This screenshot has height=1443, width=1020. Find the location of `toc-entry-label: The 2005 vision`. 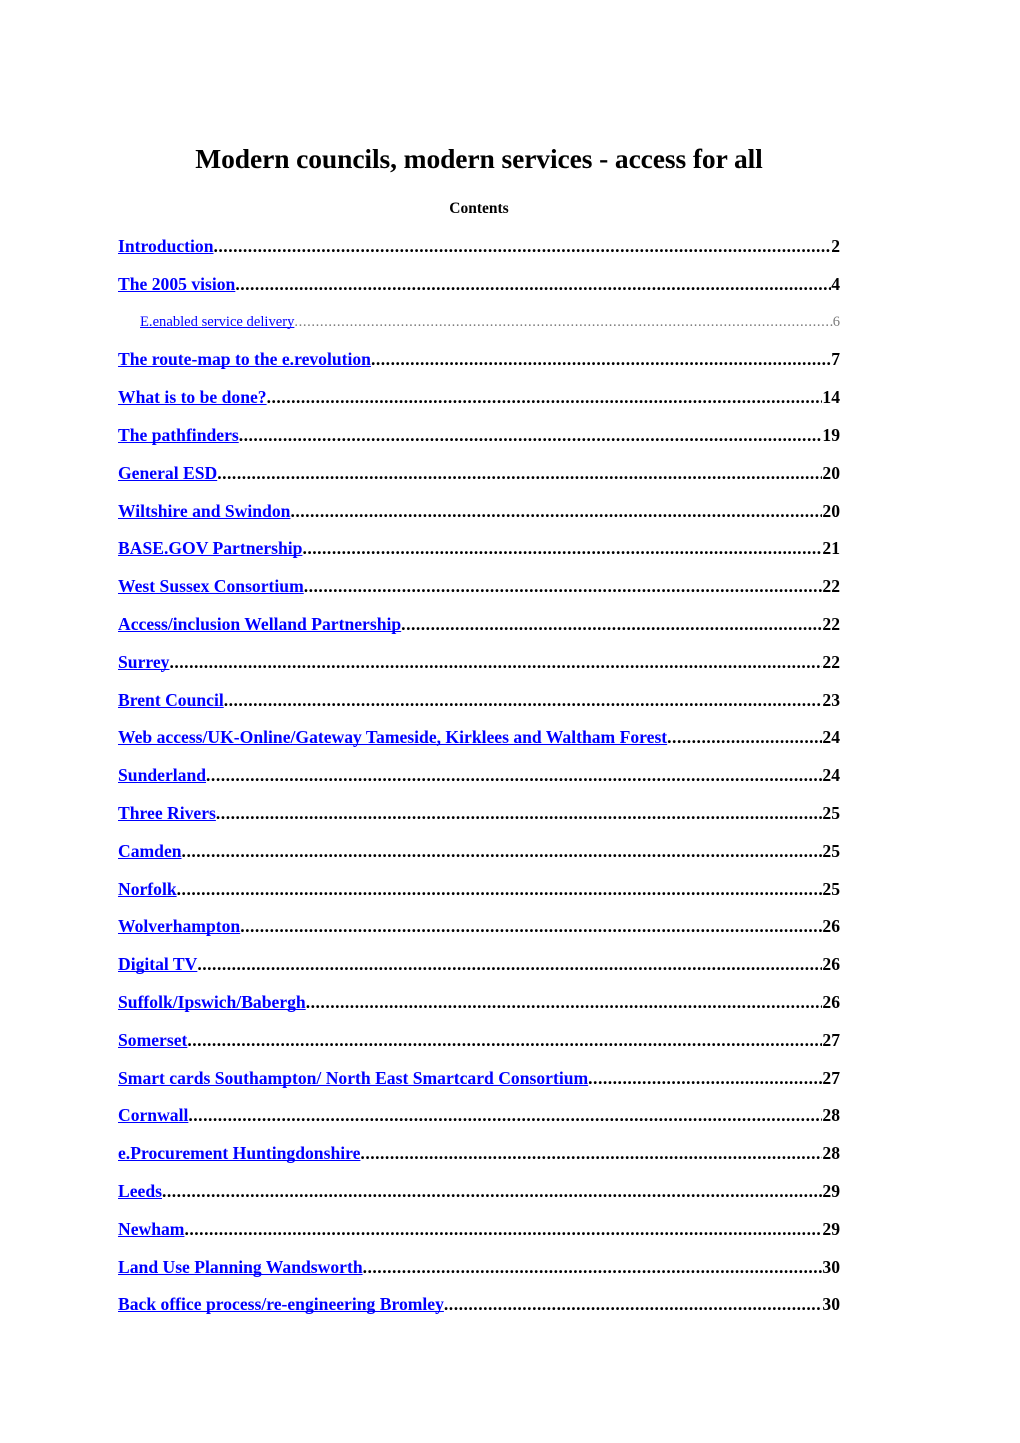

toc-entry-label: The 2005 vision is located at coordinates (176, 284).